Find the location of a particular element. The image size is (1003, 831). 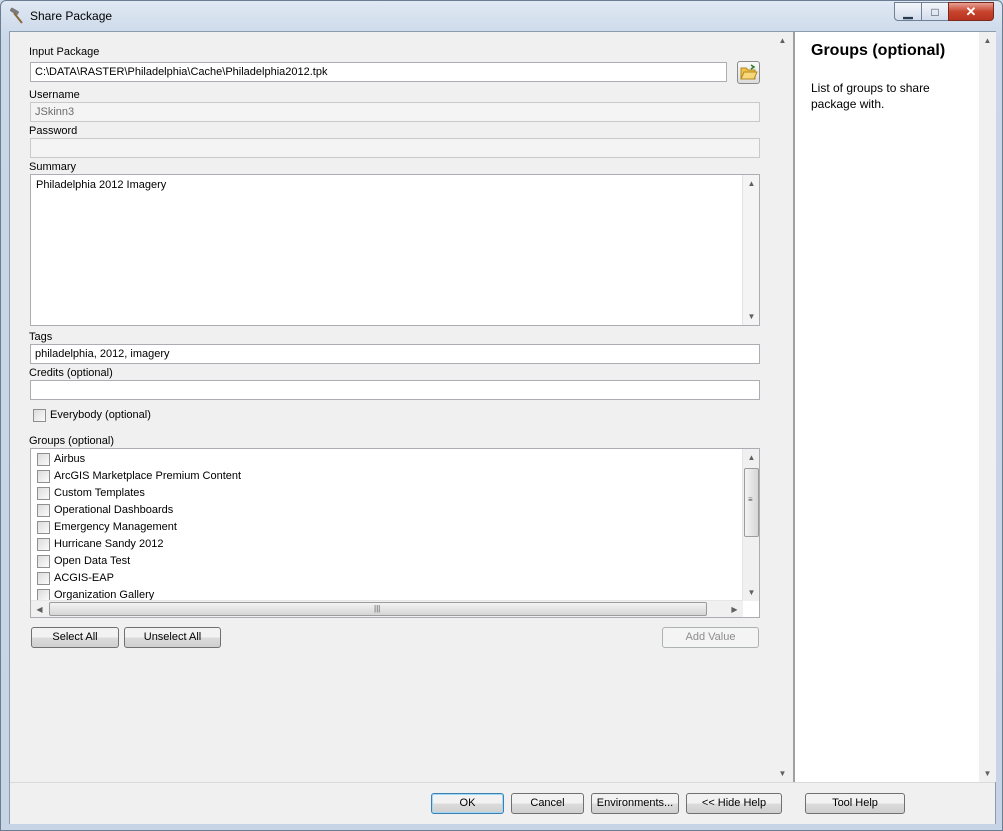

cancel-button: Cancel is located at coordinates (547, 803).